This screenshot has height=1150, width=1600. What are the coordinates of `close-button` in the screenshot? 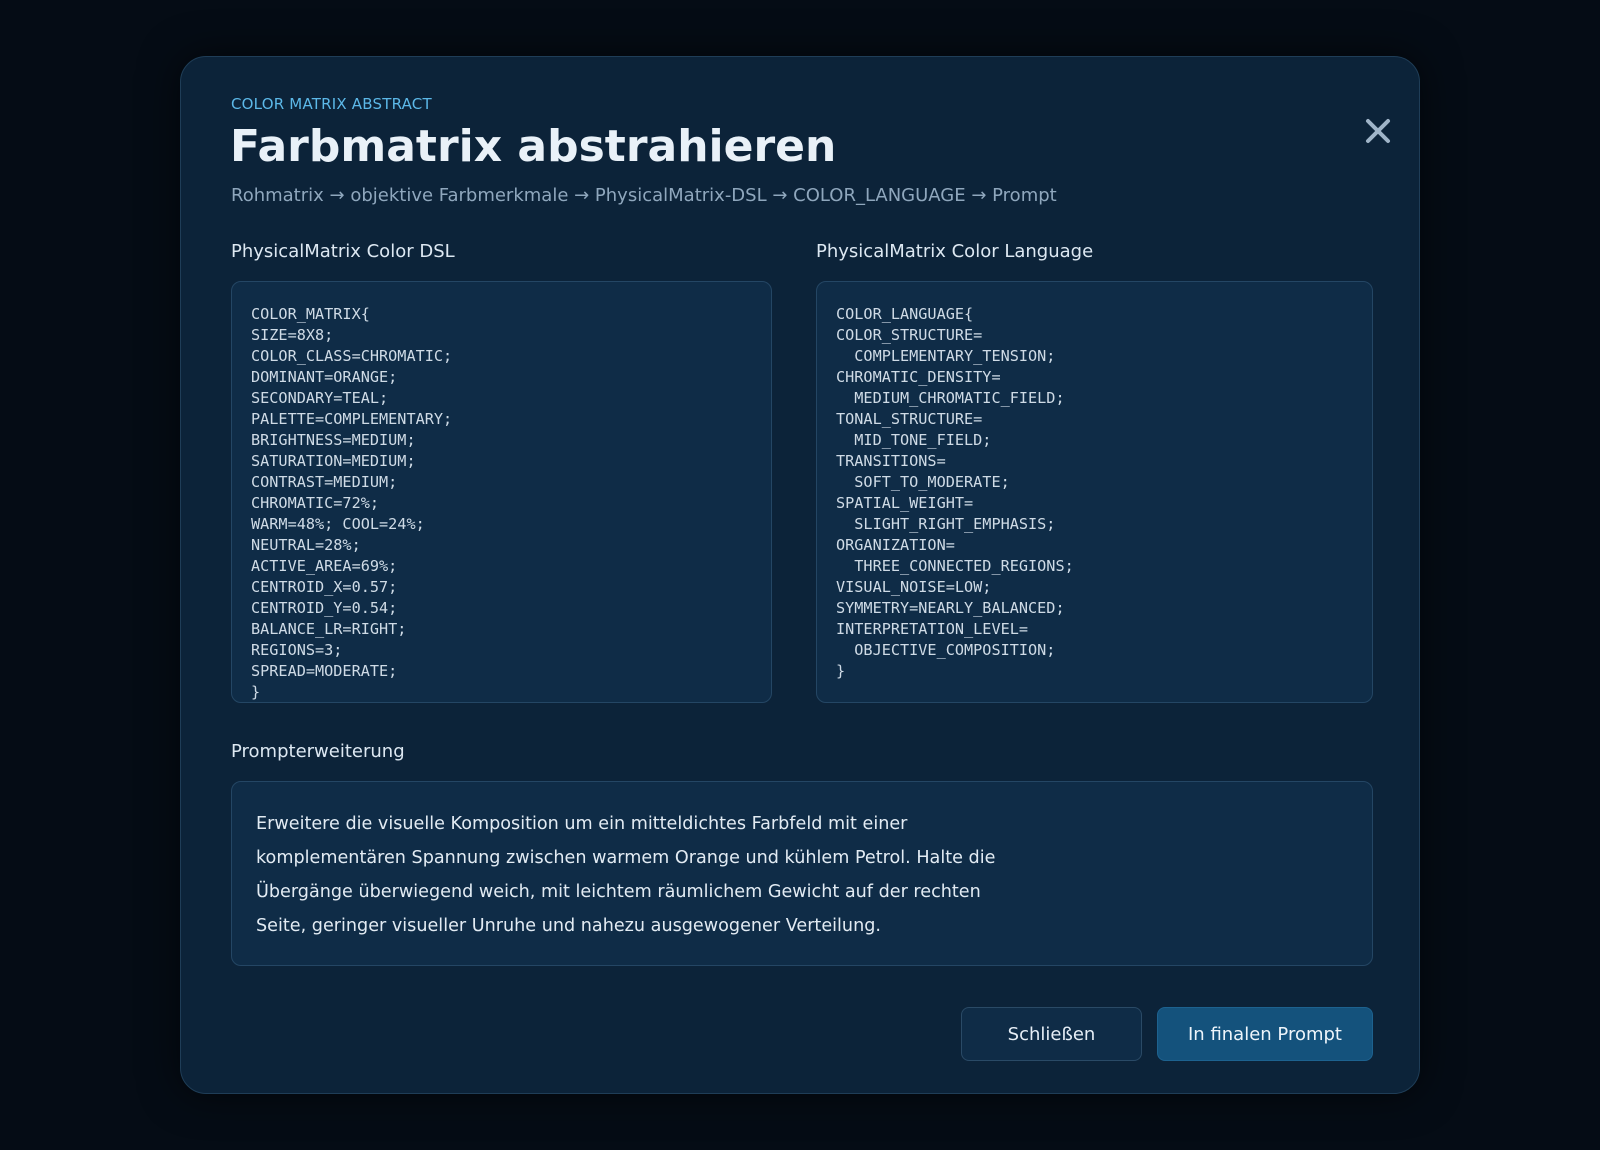 It's located at (1378, 131).